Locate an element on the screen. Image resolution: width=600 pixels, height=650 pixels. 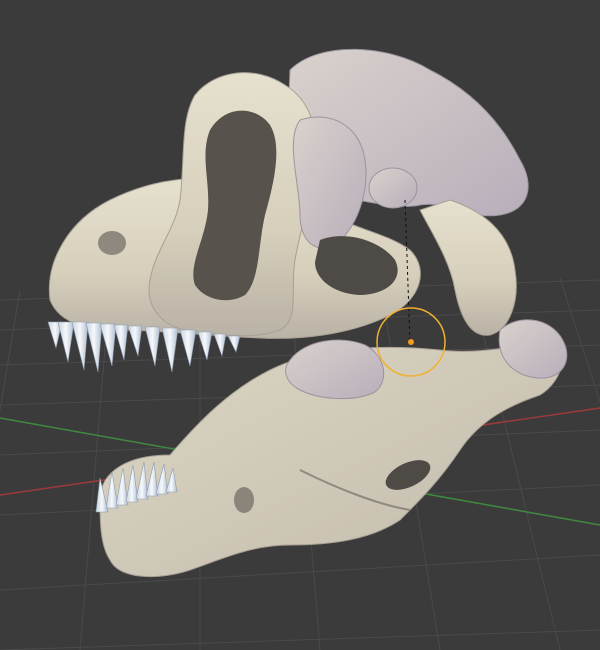
jaw-foramen is located at coordinates (244, 500).